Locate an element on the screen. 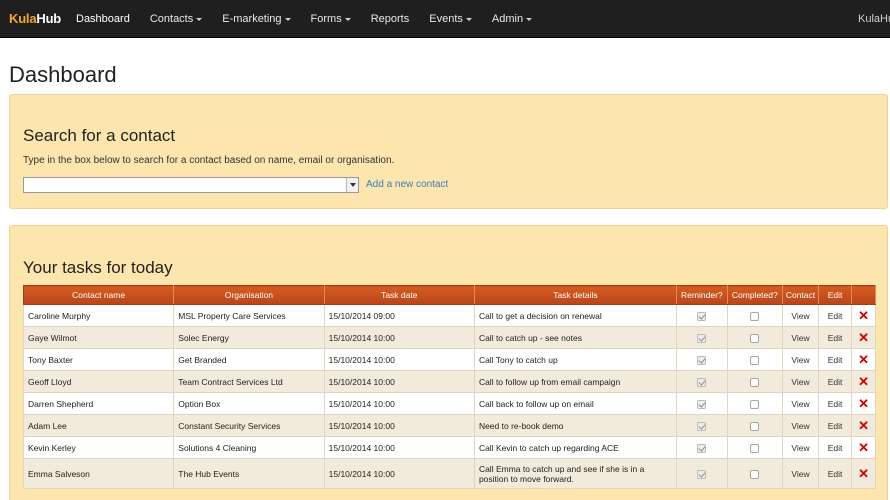 This screenshot has height=500, width=890. nav-e-marketing: E-marketing is located at coordinates (256, 19).